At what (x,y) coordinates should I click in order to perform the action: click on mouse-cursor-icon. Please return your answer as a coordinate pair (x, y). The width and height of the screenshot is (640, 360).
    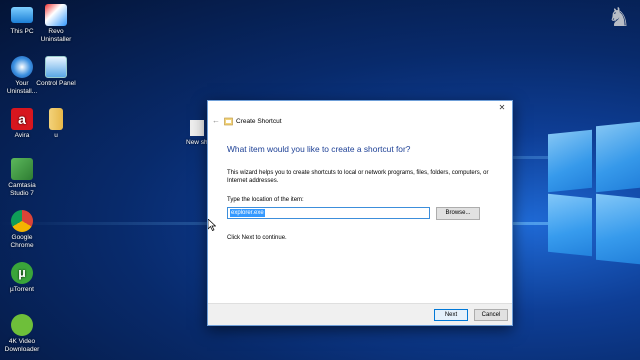
    Looking at the image, I should click on (212, 225).